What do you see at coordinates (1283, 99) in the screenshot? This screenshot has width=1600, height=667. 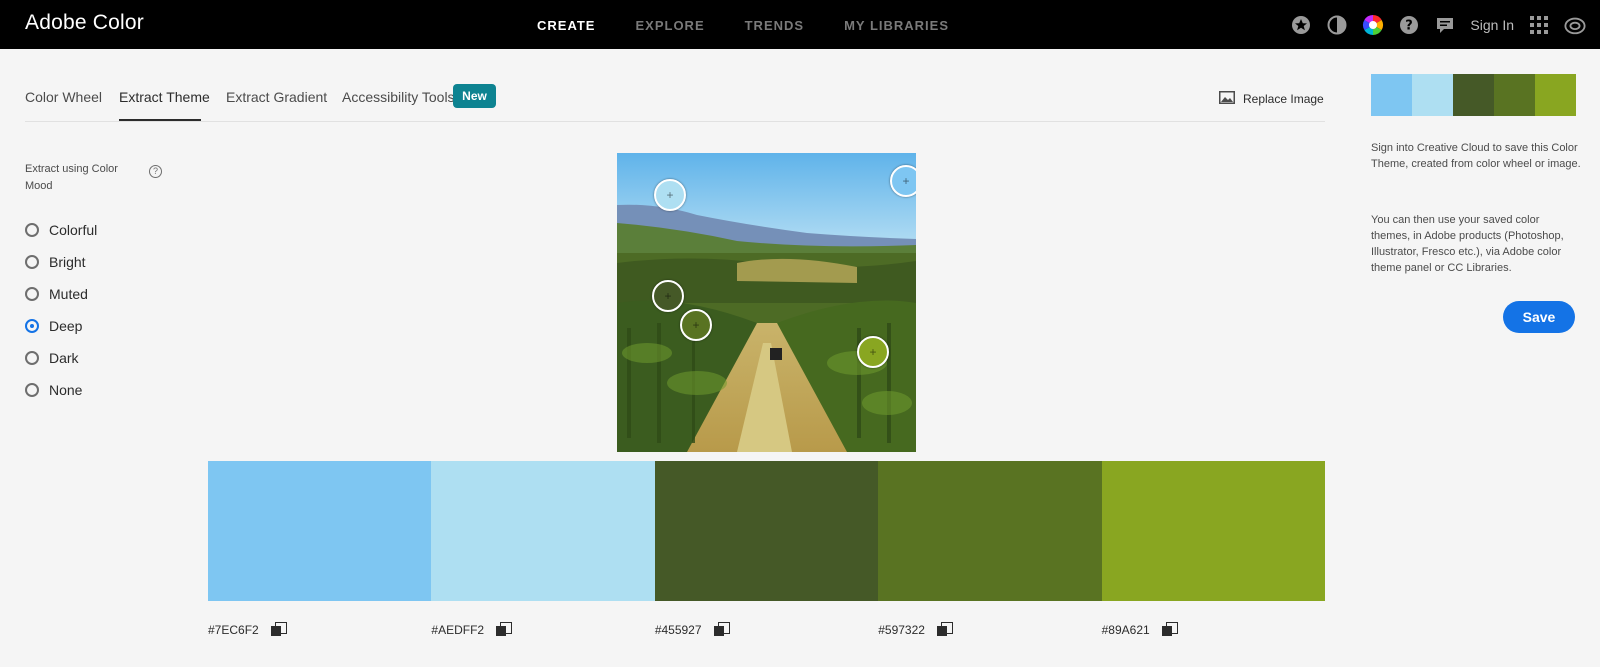 I see `replace-image-label: Replace Image` at bounding box center [1283, 99].